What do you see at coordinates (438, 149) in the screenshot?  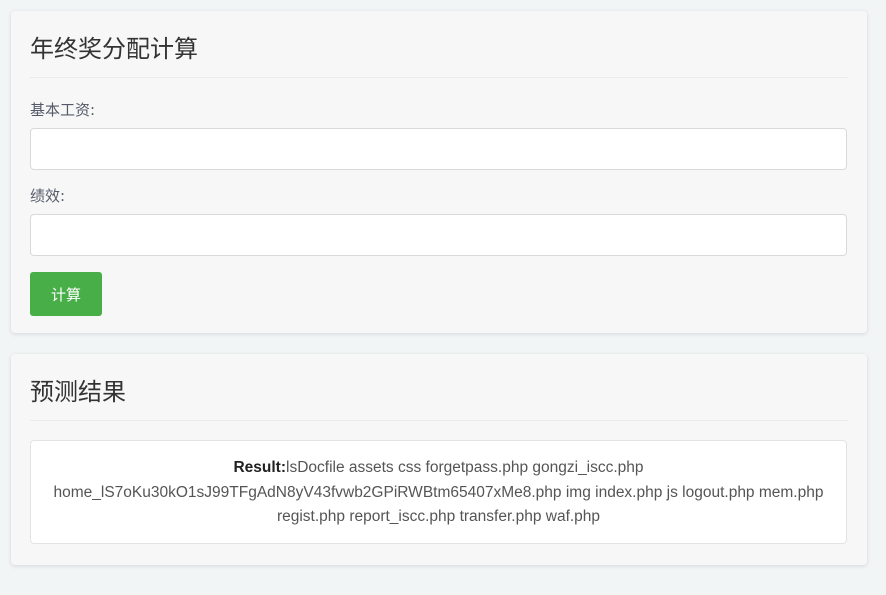 I see `base-salary-input` at bounding box center [438, 149].